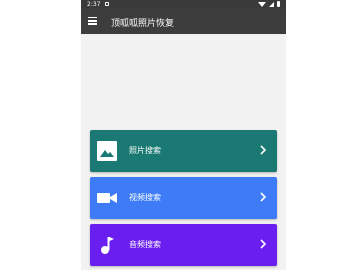 Image resolution: width=364 pixels, height=270 pixels. Describe the element at coordinates (183, 21) in the screenshot. I see `app-bar: 顶呱呱照片恢复` at that location.